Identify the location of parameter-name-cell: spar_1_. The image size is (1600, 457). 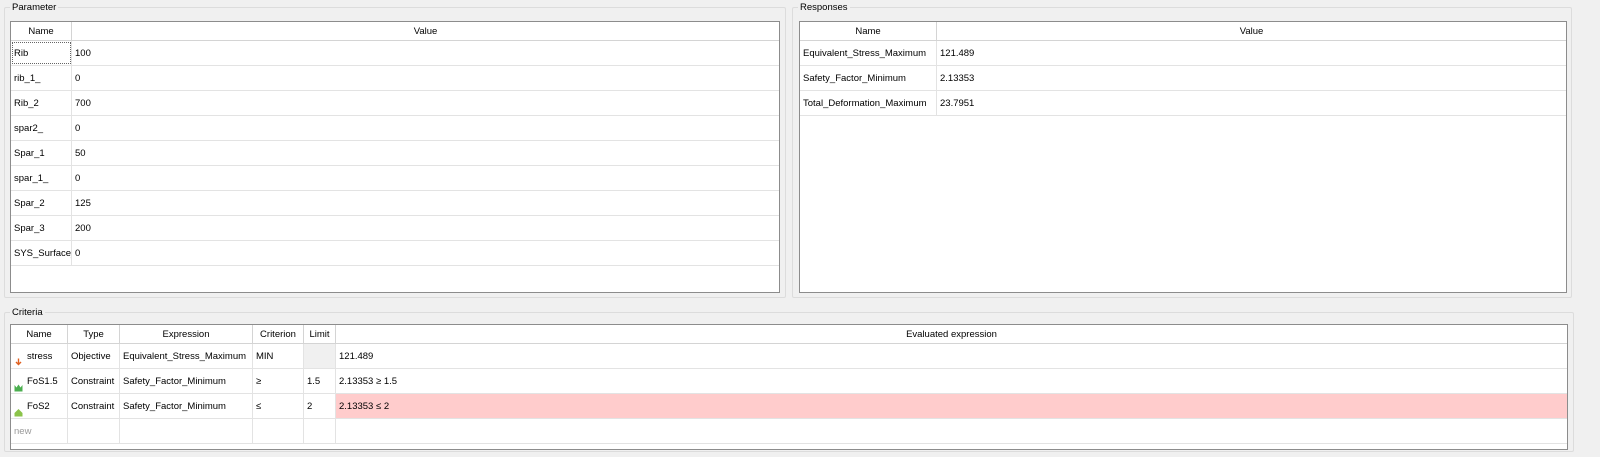
(41, 178).